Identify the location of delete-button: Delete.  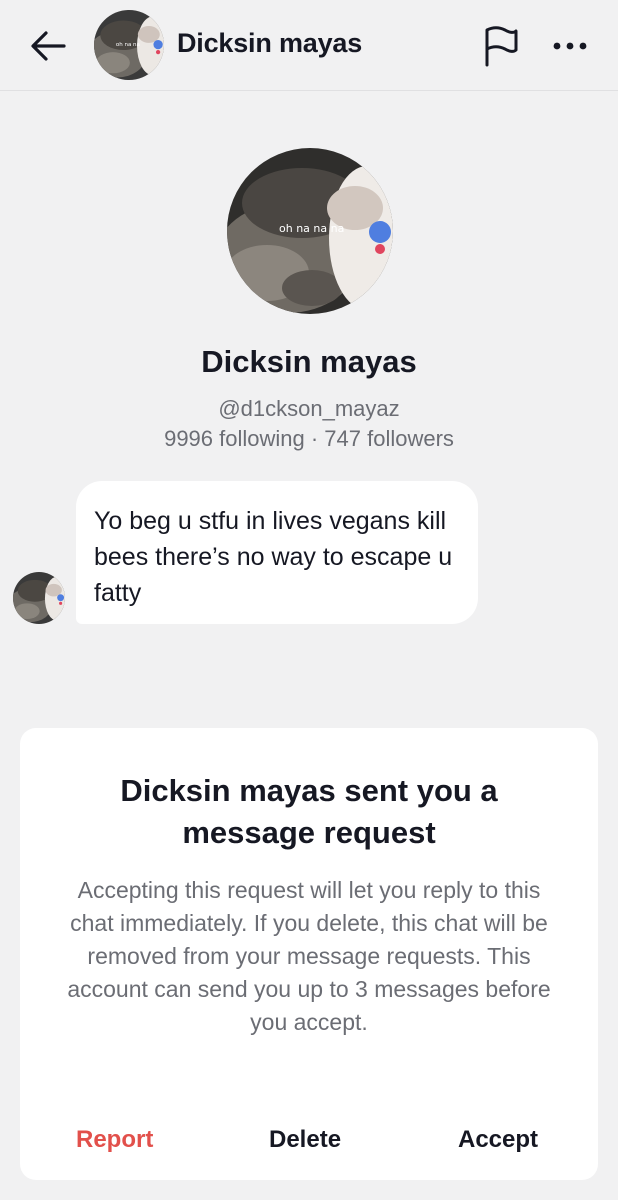
(305, 1140).